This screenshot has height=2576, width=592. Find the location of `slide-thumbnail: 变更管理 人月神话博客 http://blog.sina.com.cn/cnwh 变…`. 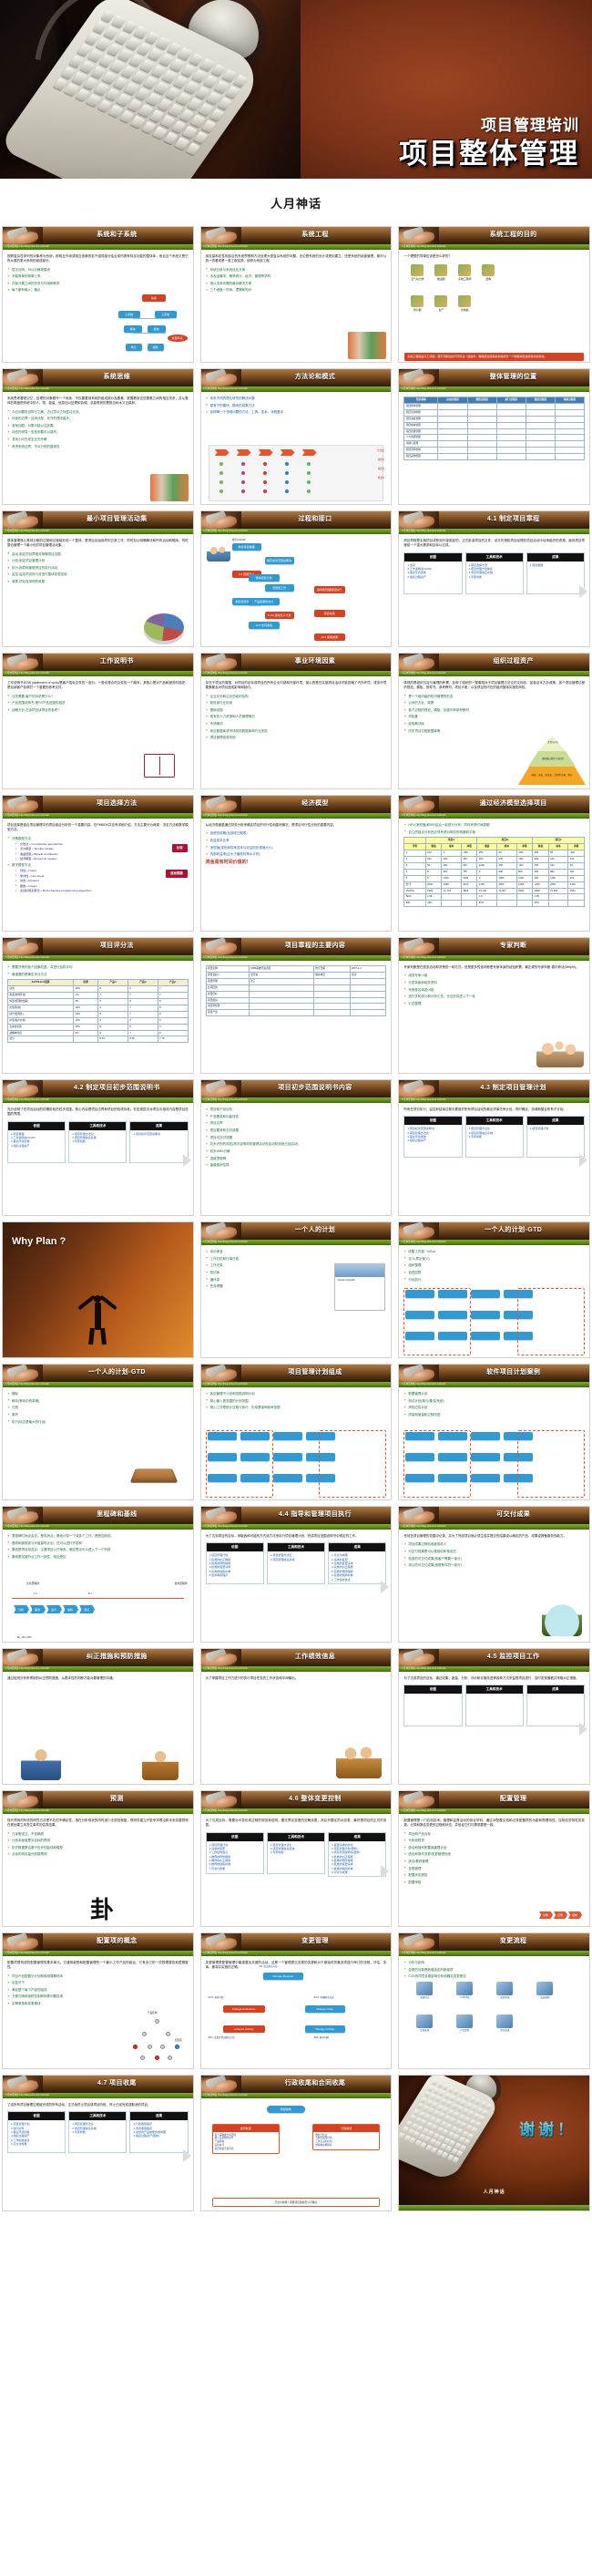

slide-thumbnail: 变更管理 人月神话博客 http://blog.sina.com.cn/cnwh 变… is located at coordinates (296, 2000).